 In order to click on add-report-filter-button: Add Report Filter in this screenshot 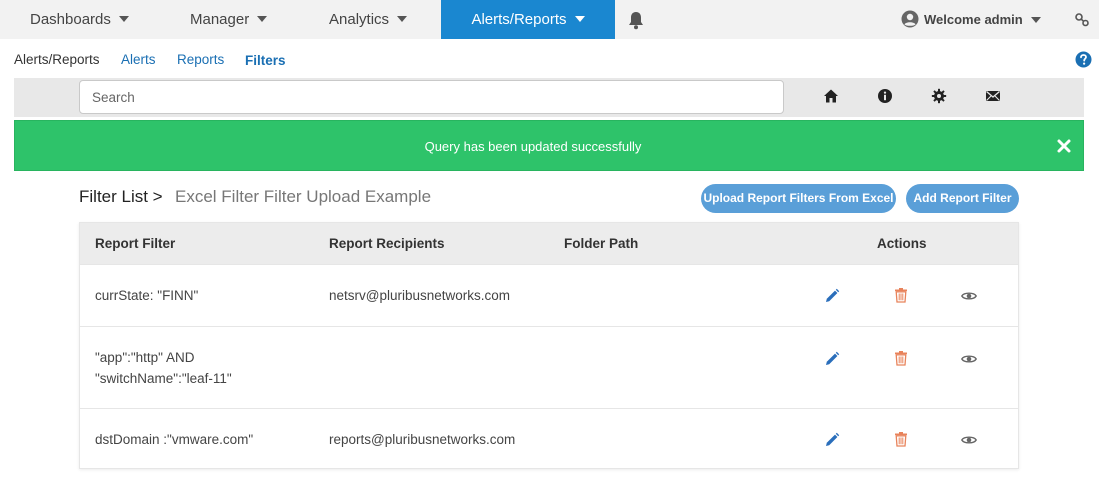, I will do `click(962, 198)`.